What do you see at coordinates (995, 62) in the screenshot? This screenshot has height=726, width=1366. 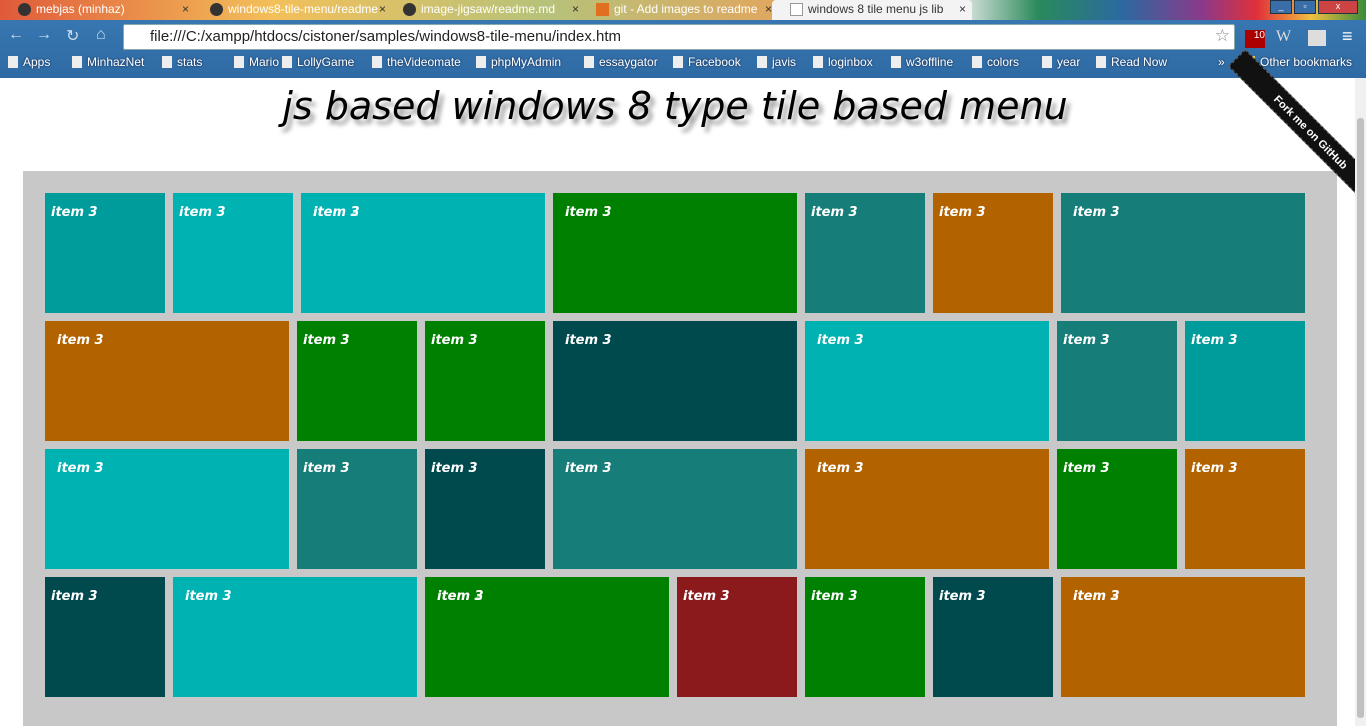 I see `bookmark-12: colors` at bounding box center [995, 62].